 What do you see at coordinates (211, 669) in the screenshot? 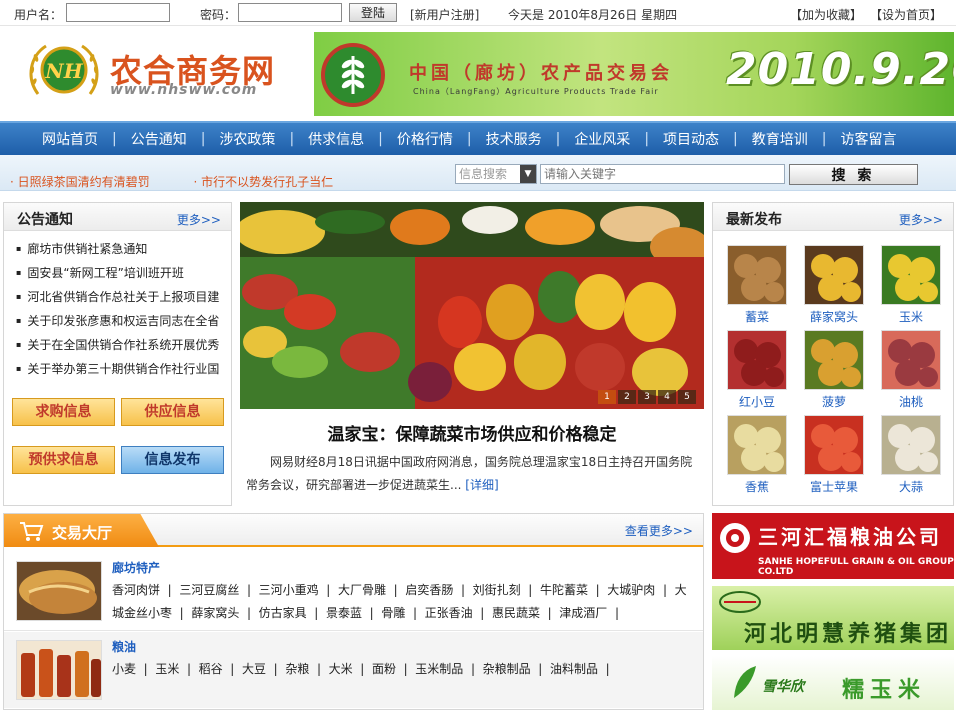
I see `product-link: 稻谷` at bounding box center [211, 669].